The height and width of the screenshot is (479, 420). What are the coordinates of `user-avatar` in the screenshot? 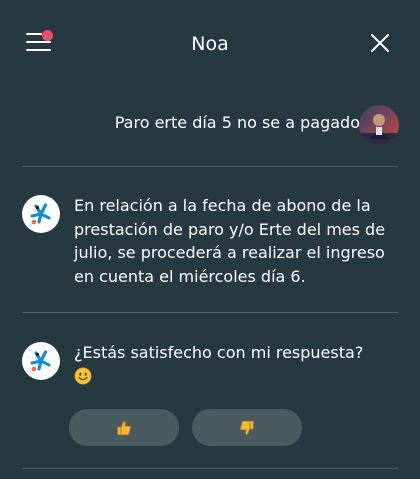 It's located at (379, 125).